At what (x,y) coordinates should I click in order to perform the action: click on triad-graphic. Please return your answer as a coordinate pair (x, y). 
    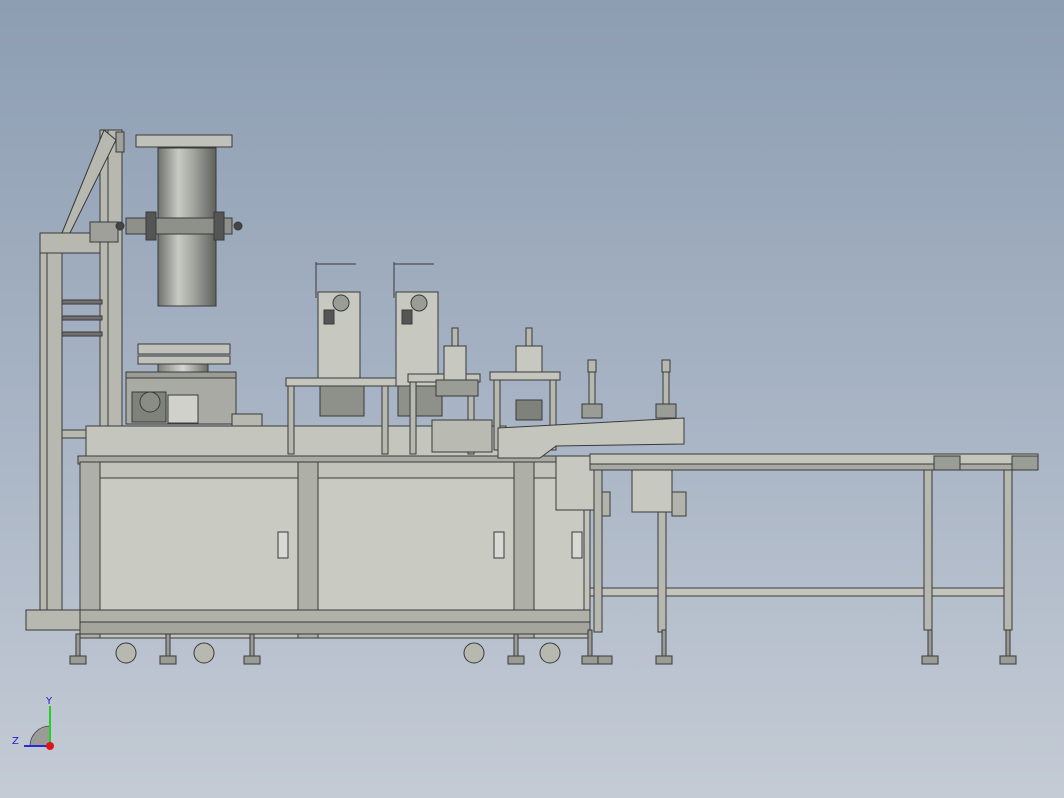
    Looking at the image, I should click on (39, 728).